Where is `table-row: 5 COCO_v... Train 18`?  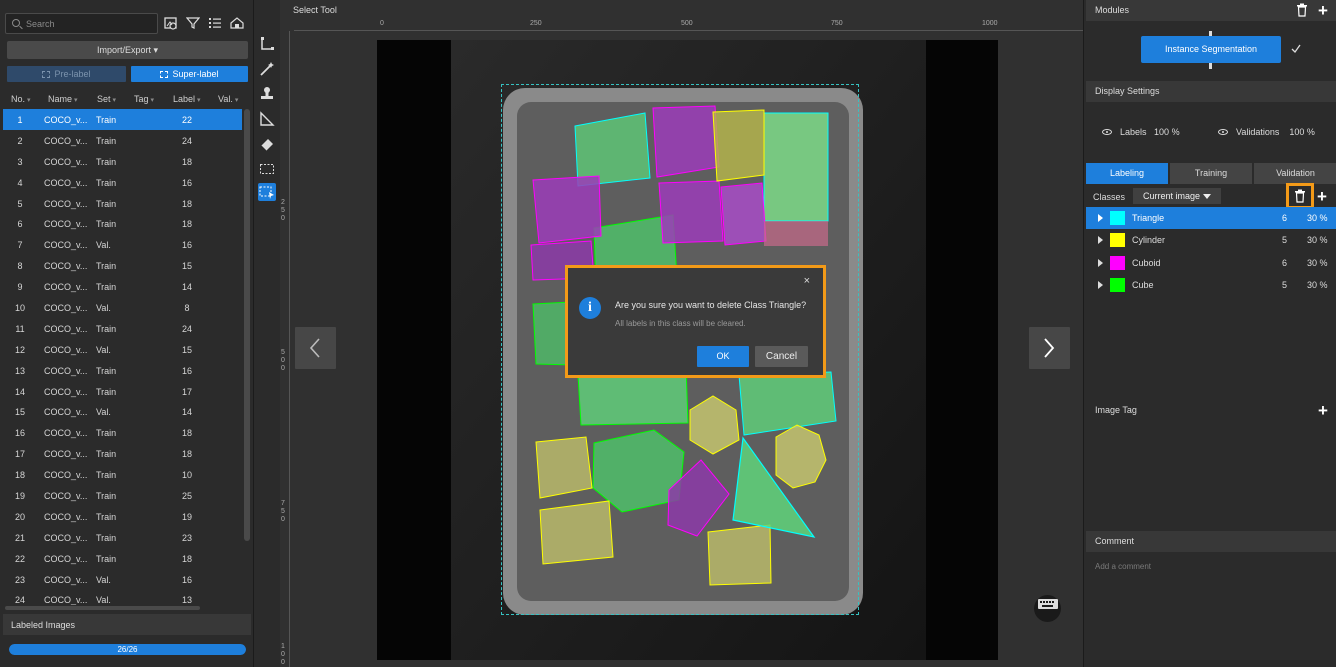 table-row: 5 COCO_v... Train 18 is located at coordinates (122, 203).